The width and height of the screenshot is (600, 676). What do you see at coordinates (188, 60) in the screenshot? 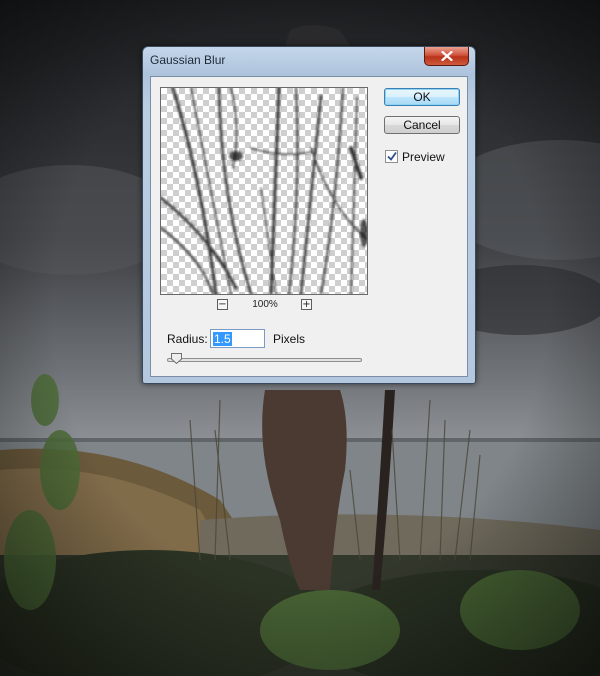
I see `dialog-title: Gaussian Blur` at bounding box center [188, 60].